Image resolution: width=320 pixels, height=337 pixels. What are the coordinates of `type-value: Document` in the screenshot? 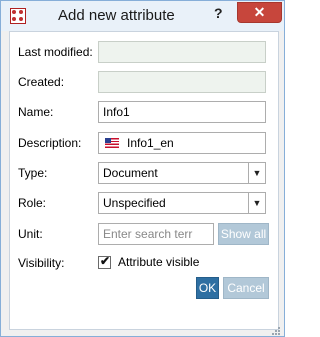 It's located at (130, 173).